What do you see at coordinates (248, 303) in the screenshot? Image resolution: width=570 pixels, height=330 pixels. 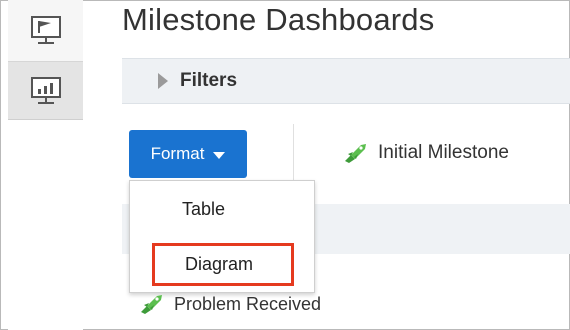 I see `problem-received-label: Problem Received` at bounding box center [248, 303].